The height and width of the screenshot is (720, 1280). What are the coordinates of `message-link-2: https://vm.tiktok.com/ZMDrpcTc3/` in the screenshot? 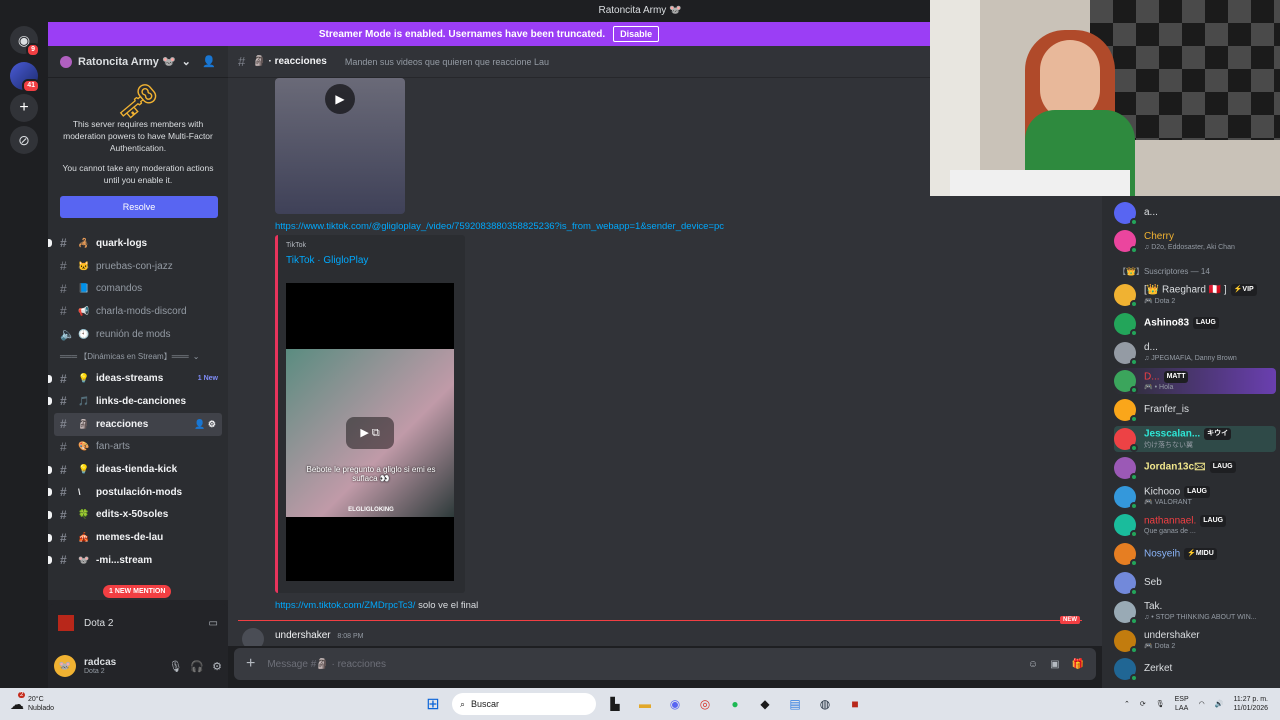 It's located at (345, 605).